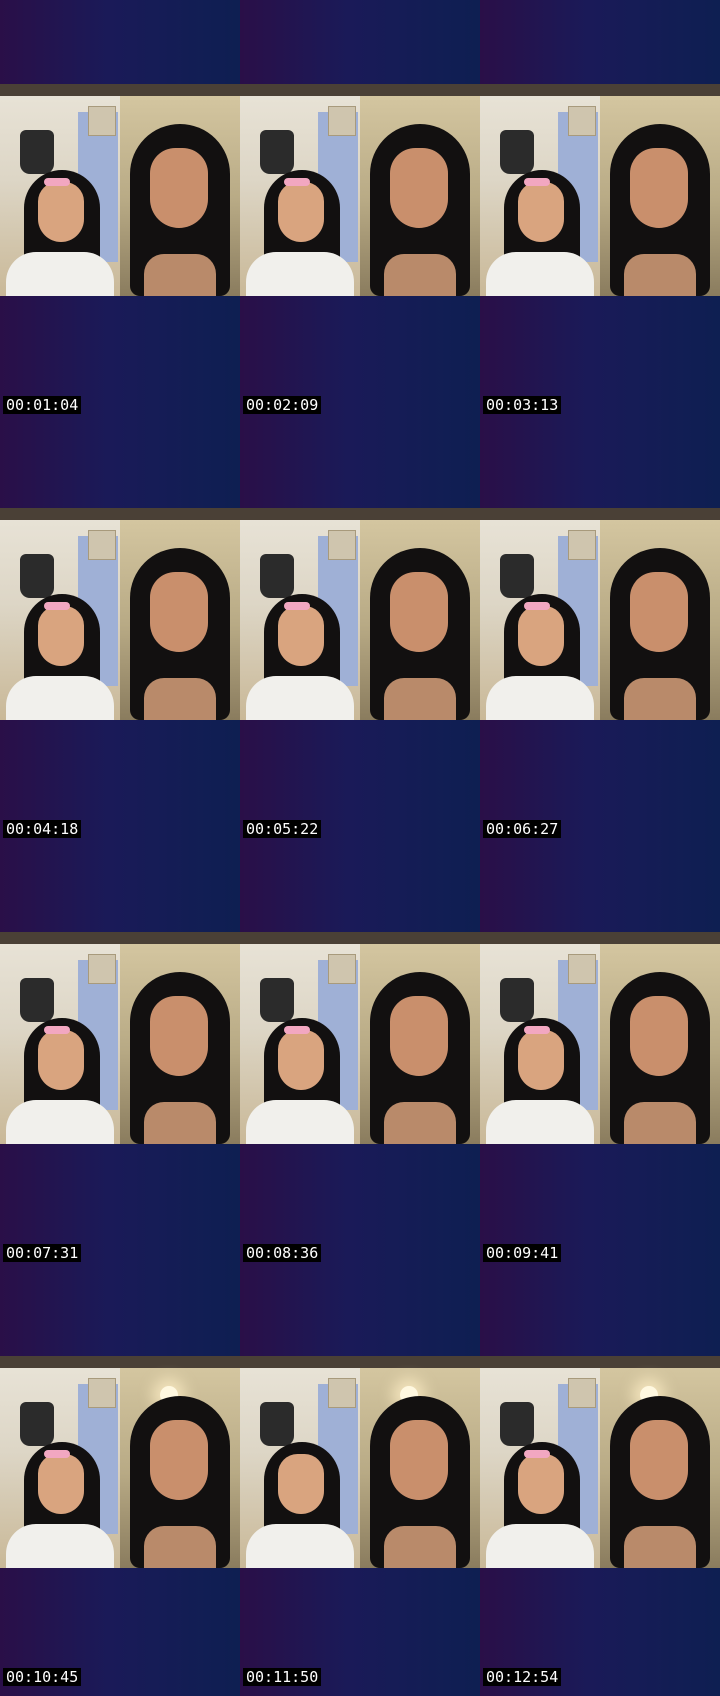 The height and width of the screenshot is (1696, 720). Describe the element at coordinates (42, 1677) in the screenshot. I see `timestamp-label: 00:10:45` at that location.